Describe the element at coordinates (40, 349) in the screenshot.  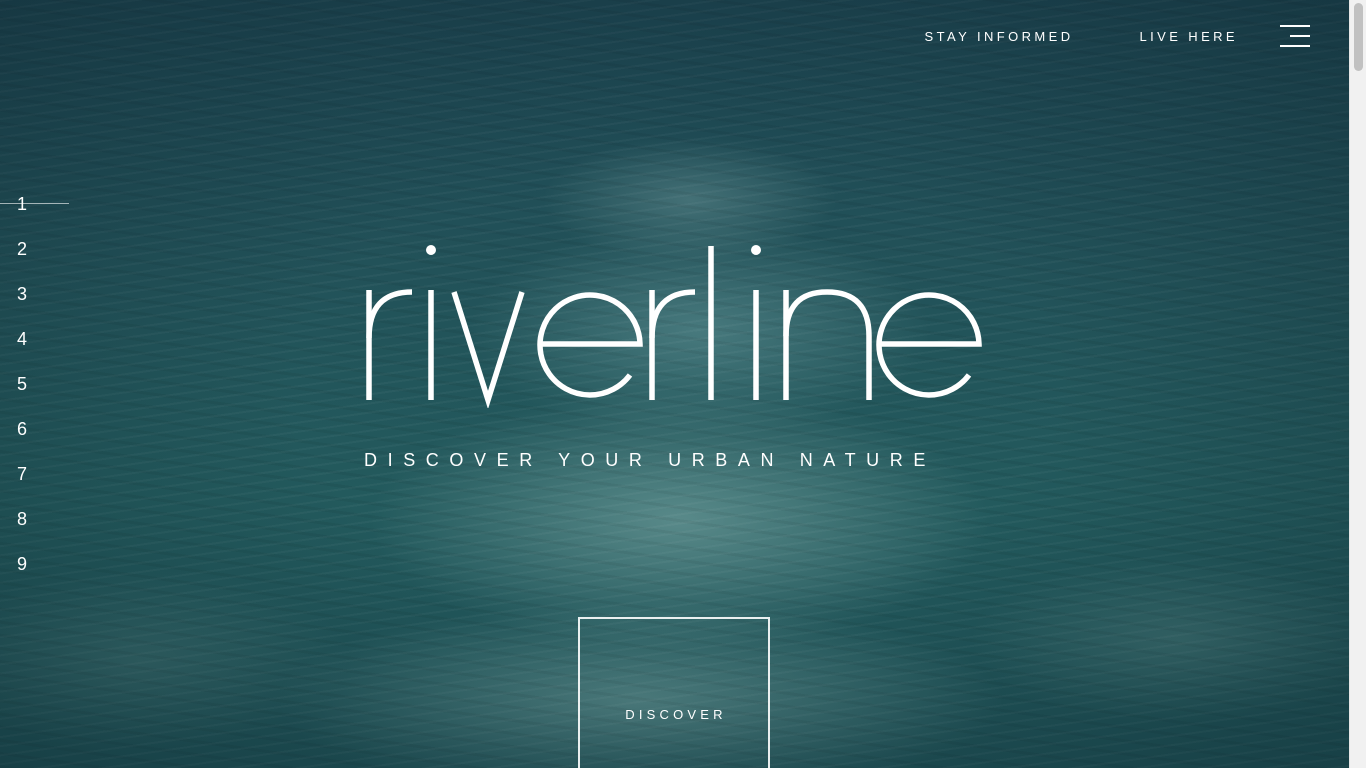
I see `section-nav-item-4: 4` at that location.